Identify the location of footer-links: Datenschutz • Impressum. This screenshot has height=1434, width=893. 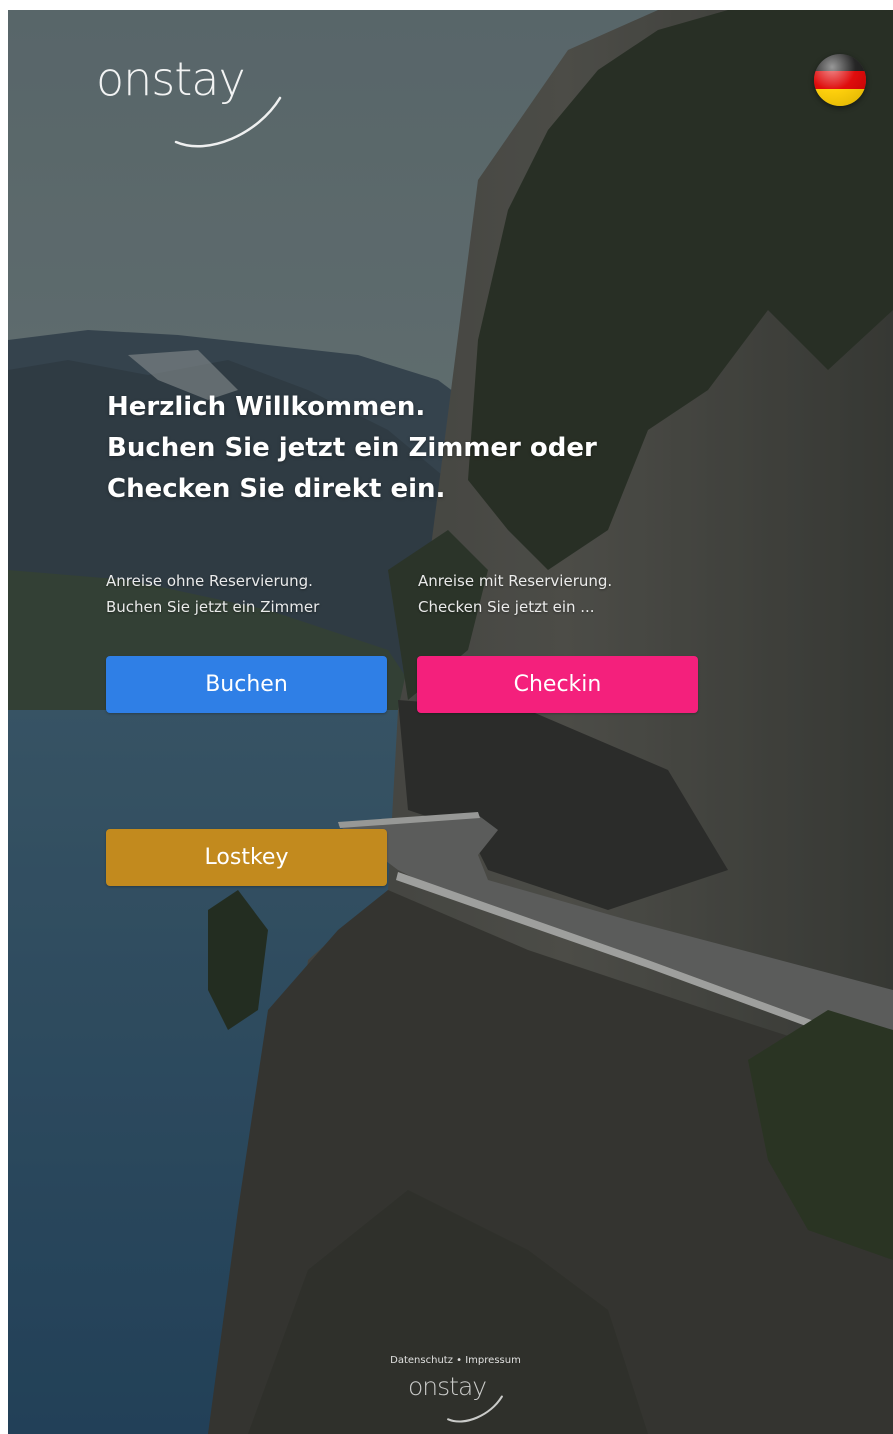
(455, 1360).